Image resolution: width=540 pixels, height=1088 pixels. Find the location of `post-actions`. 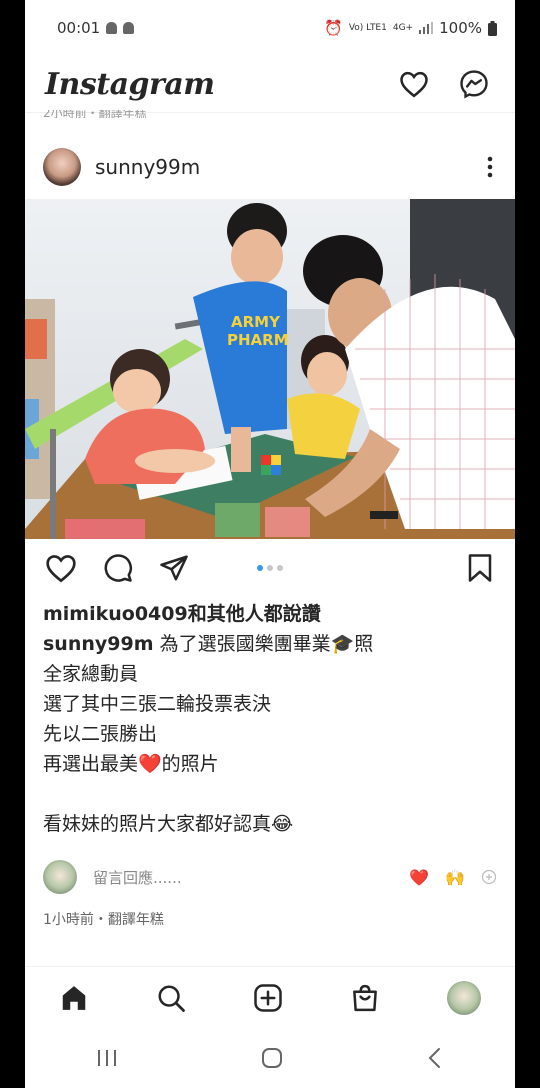

post-actions is located at coordinates (270, 568).